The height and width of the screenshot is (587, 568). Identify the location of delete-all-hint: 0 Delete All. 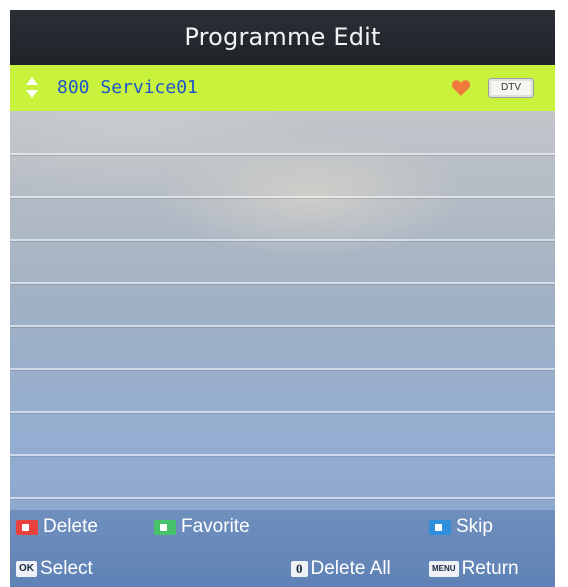
(341, 569).